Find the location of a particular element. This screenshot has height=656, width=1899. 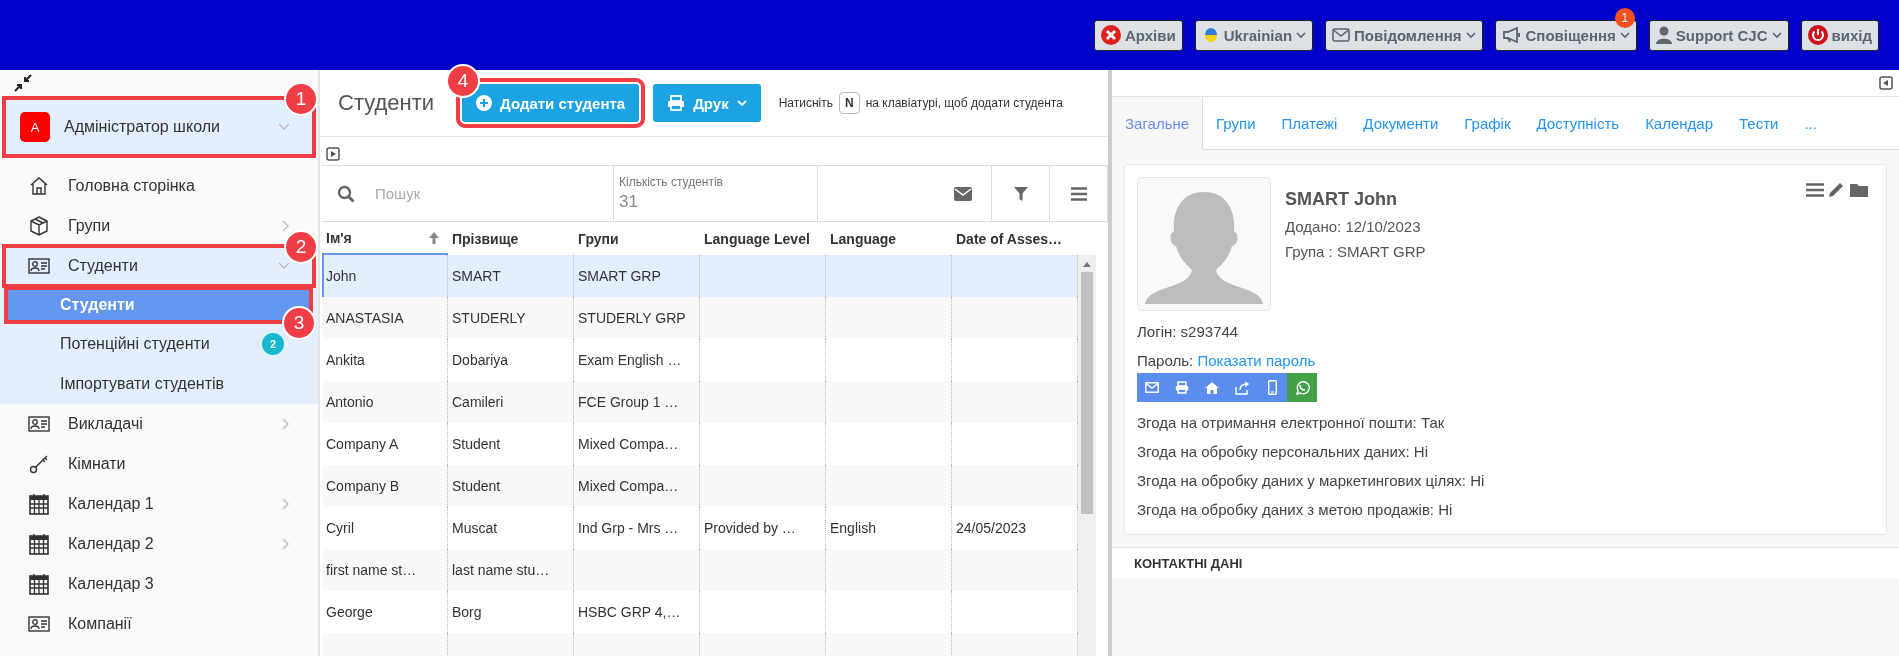

top-bar-button: вихід is located at coordinates (1839, 35).